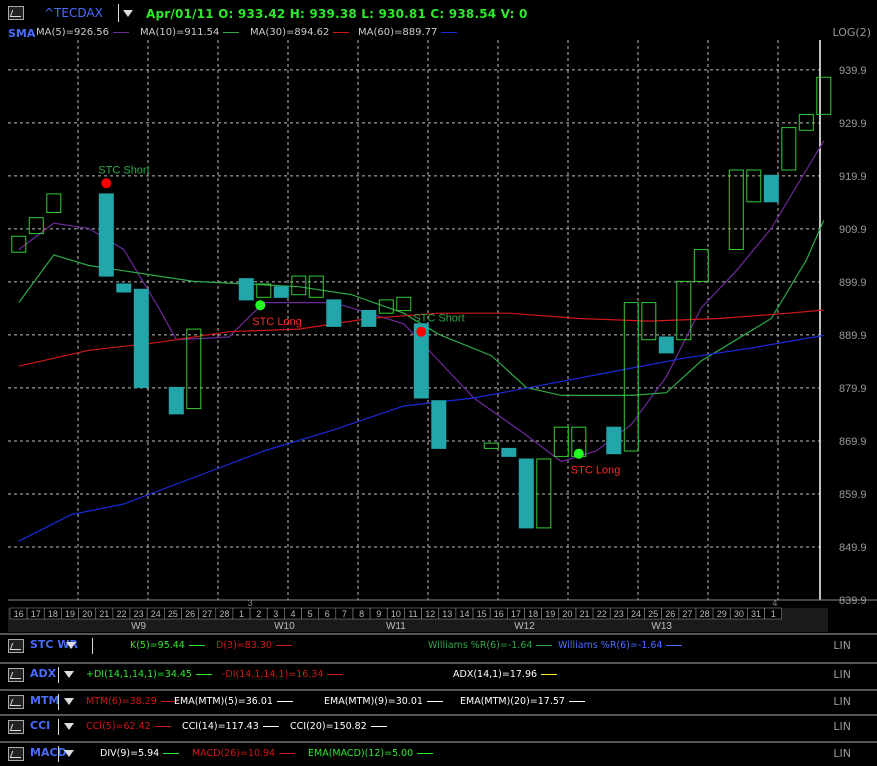 The image size is (877, 766). Describe the element at coordinates (344, 614) in the screenshot. I see `day-label-19: 7` at that location.